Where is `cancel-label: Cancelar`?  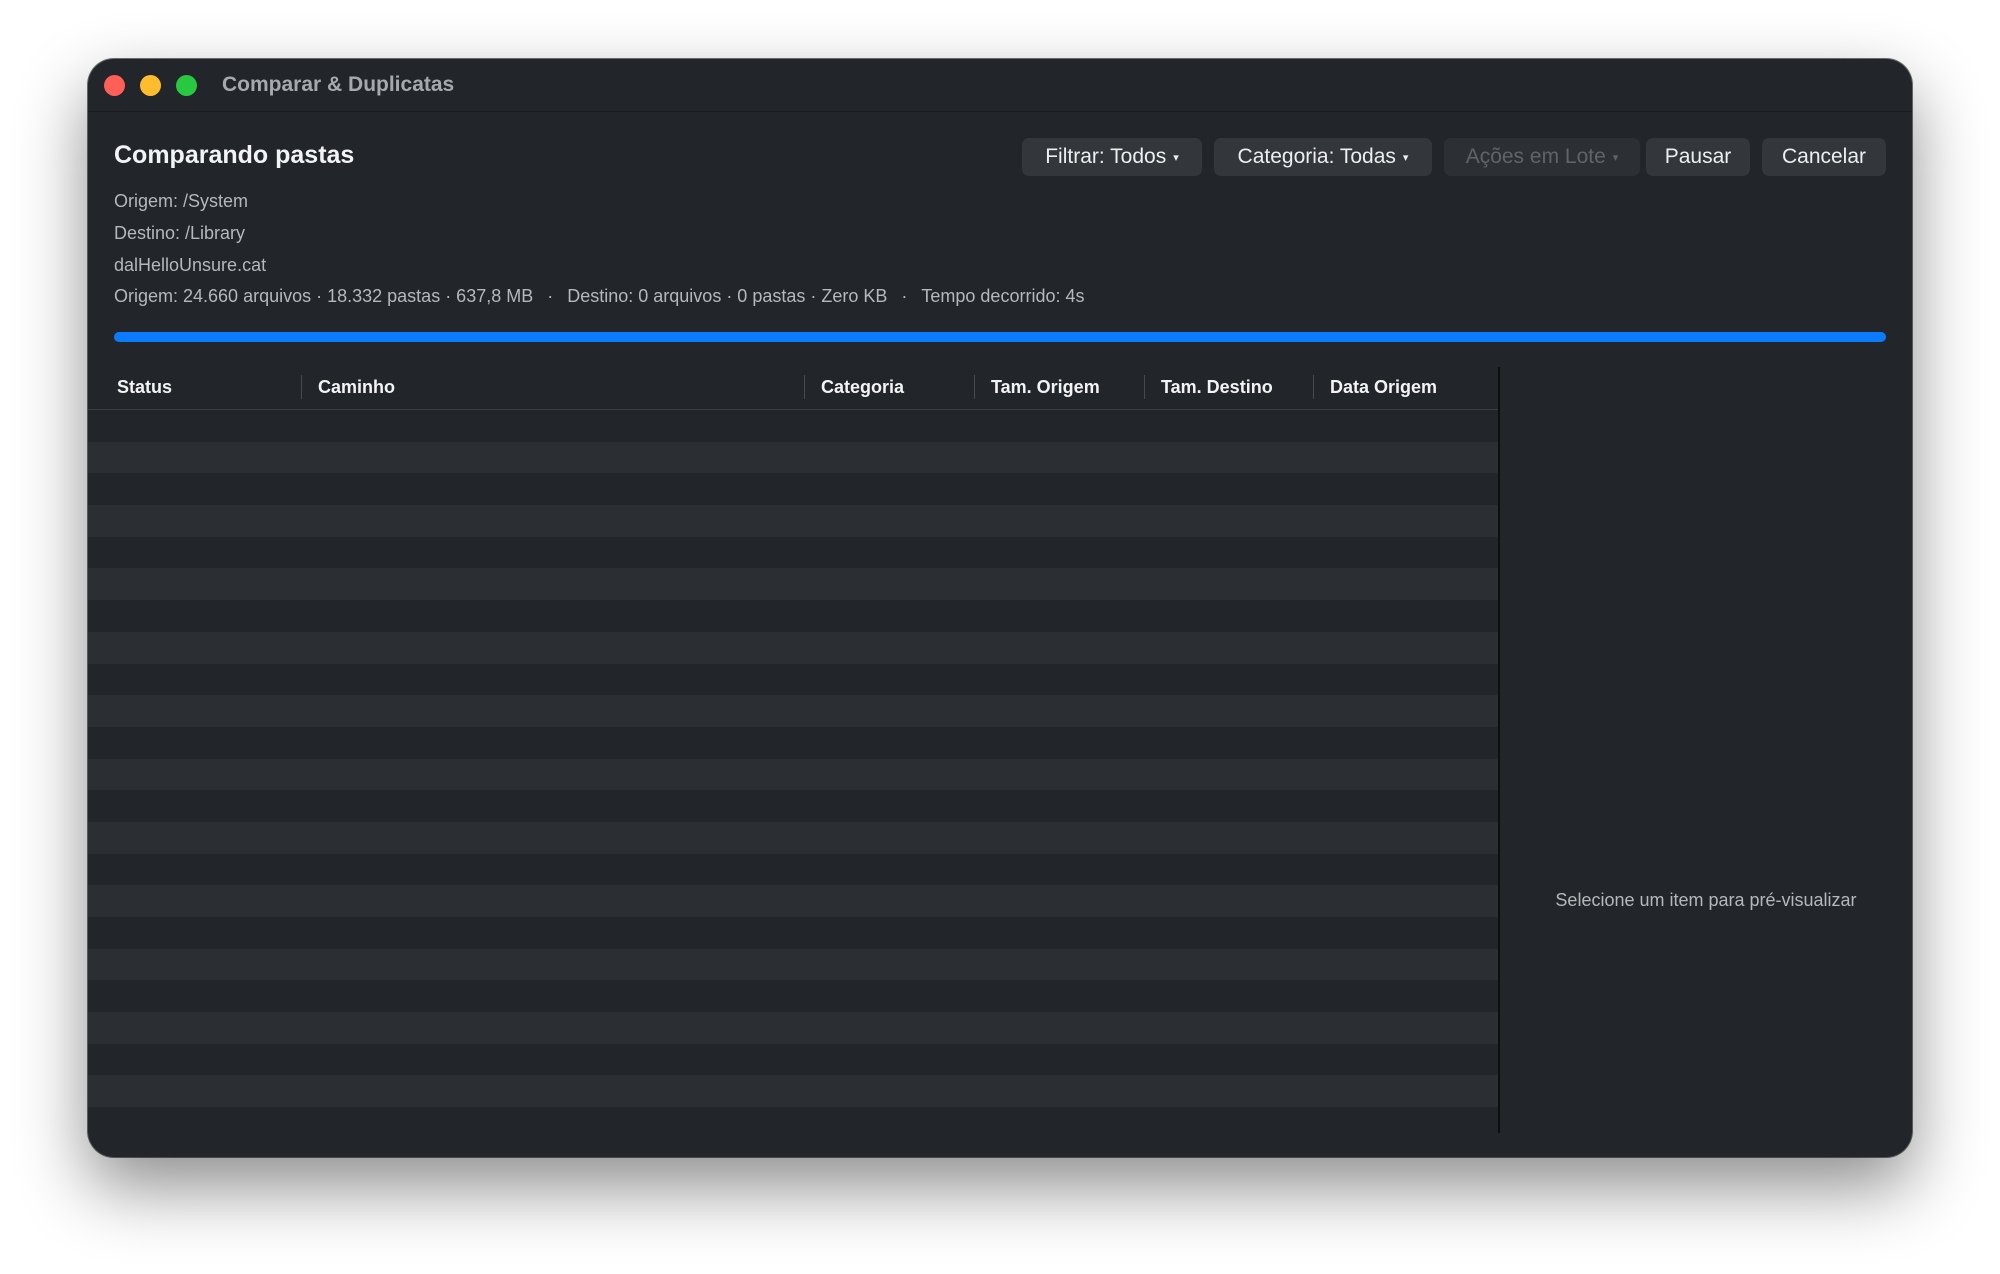
cancel-label: Cancelar is located at coordinates (1824, 156).